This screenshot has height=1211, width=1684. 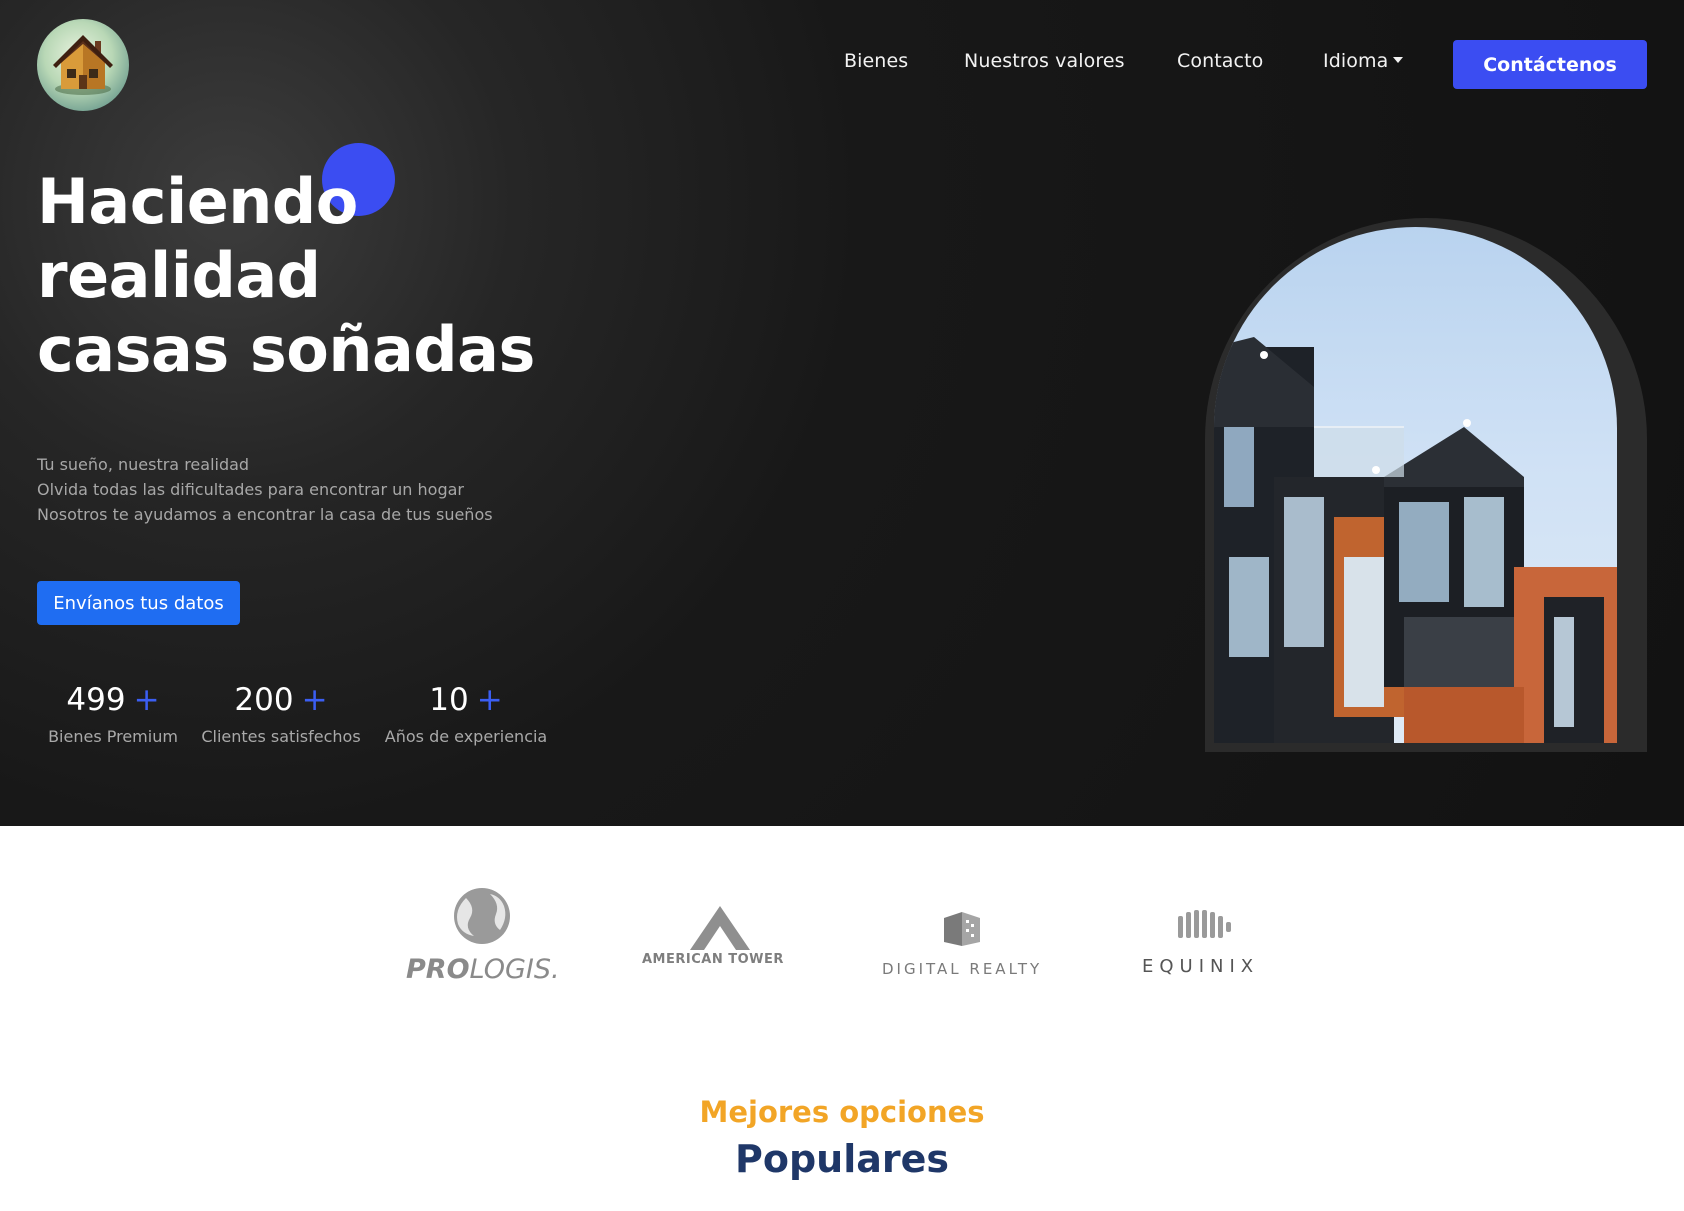 I want to click on brand-digital-realty-label: DIGITAL REALTY, so click(x=962, y=969).